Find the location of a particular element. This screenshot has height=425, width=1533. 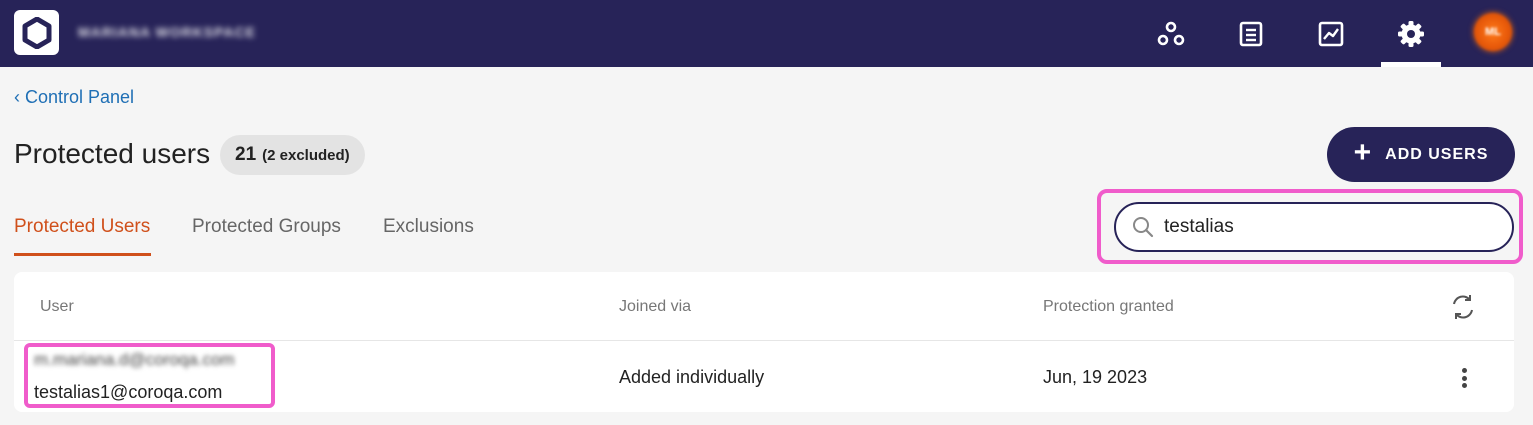

logo is located at coordinates (36, 32).